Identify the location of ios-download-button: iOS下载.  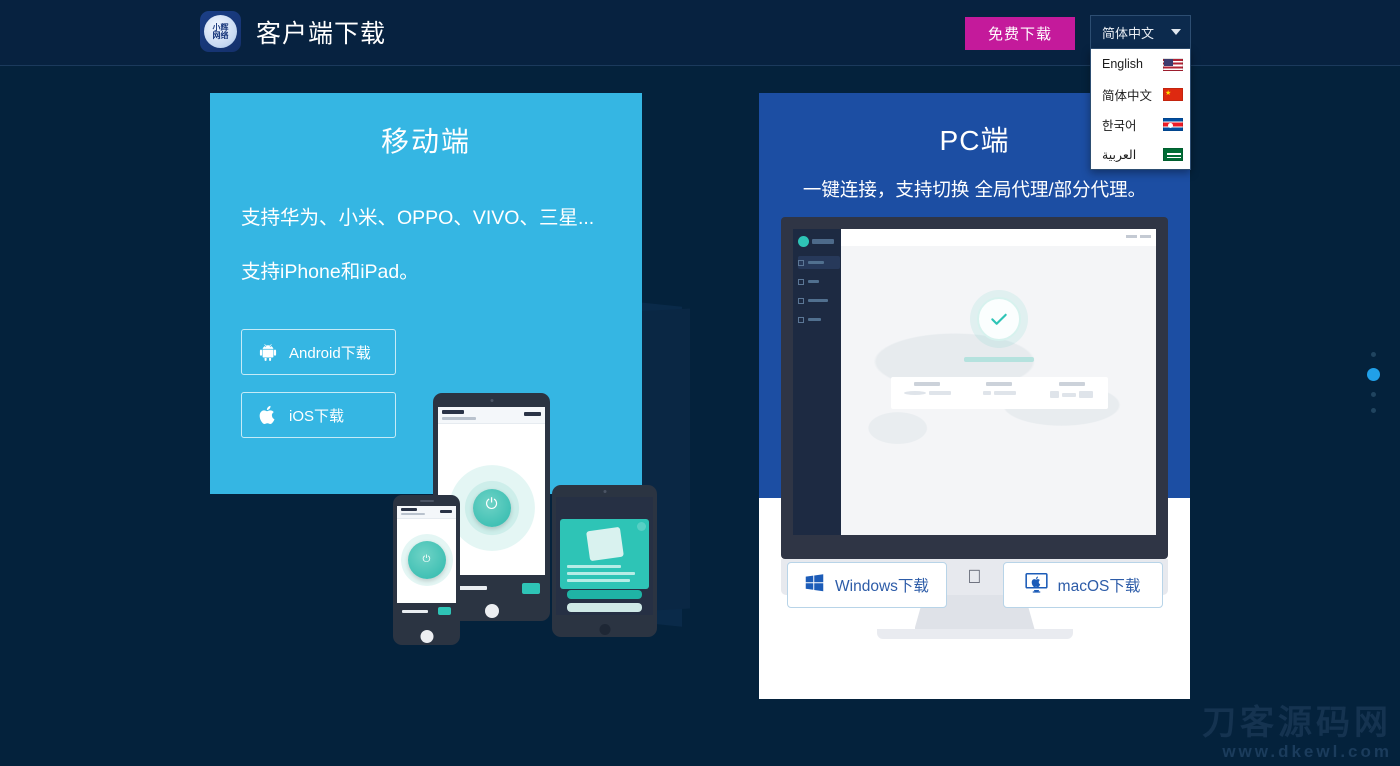
(318, 415).